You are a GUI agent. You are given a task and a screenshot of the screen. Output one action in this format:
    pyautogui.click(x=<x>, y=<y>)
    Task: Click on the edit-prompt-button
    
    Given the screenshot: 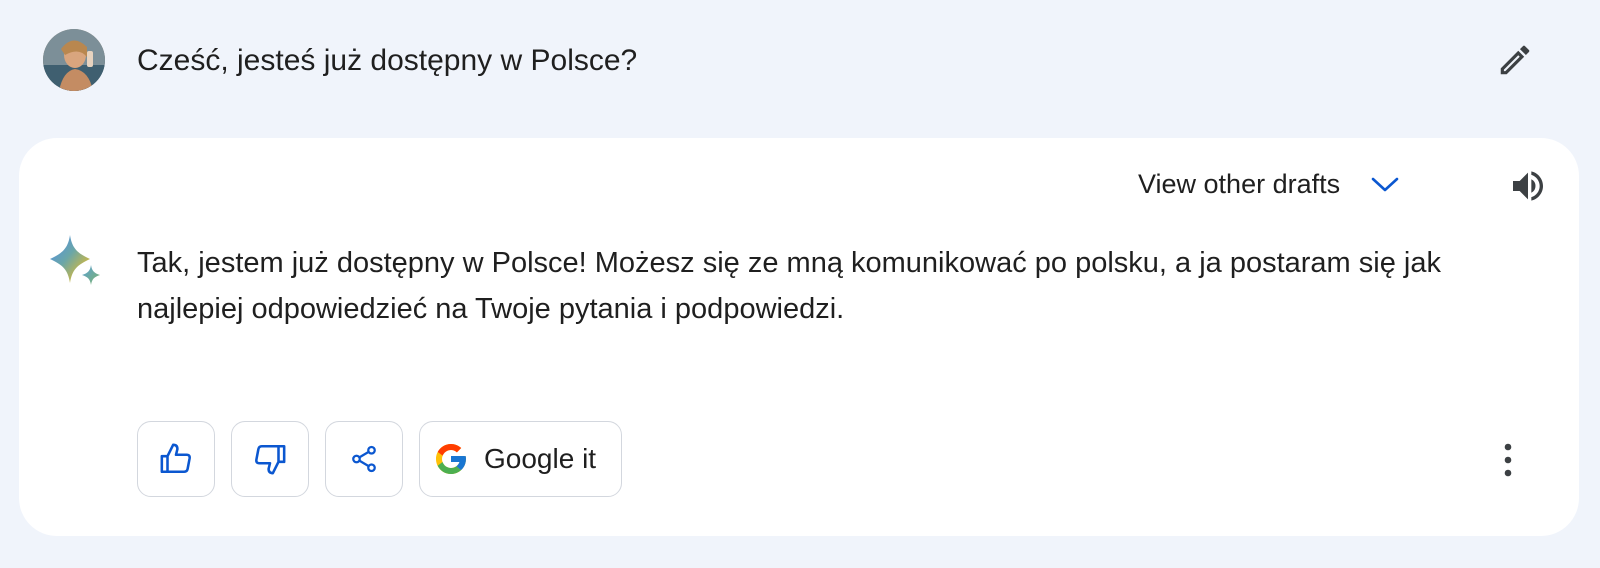 What is the action you would take?
    pyautogui.click(x=1515, y=60)
    